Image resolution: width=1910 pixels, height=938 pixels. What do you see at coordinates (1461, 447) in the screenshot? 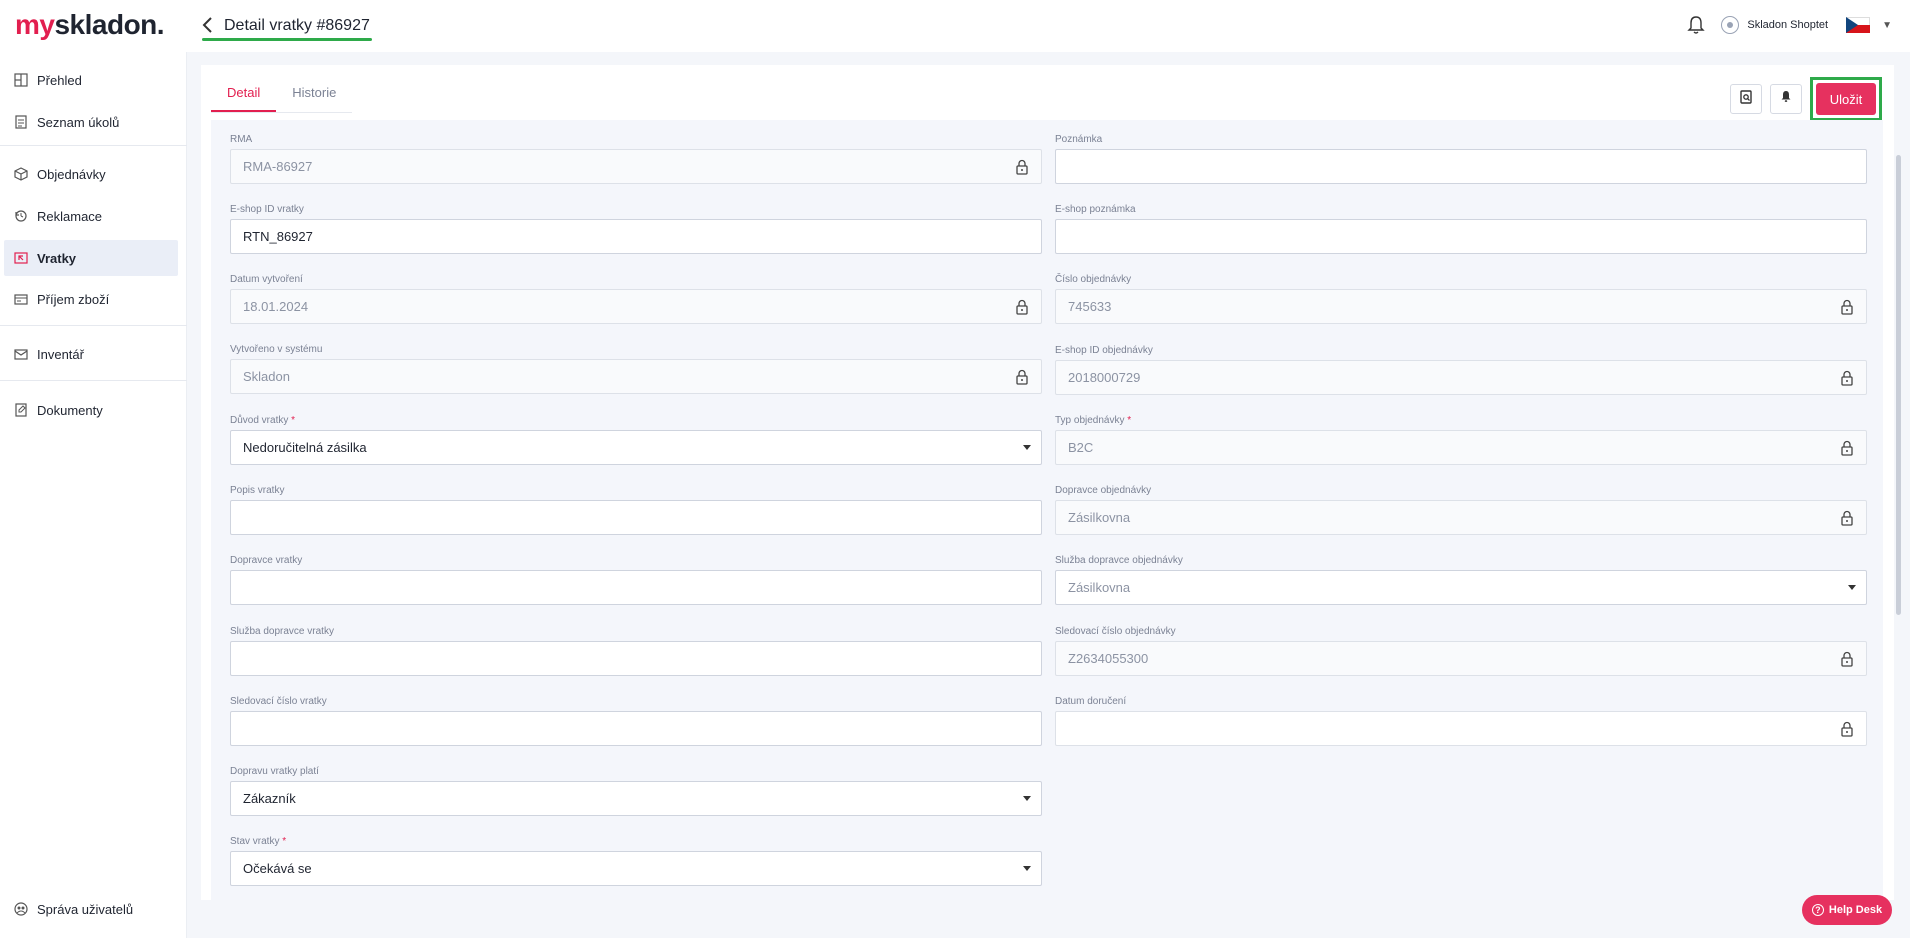
I see `typ-objednavky-input: B2C` at bounding box center [1461, 447].